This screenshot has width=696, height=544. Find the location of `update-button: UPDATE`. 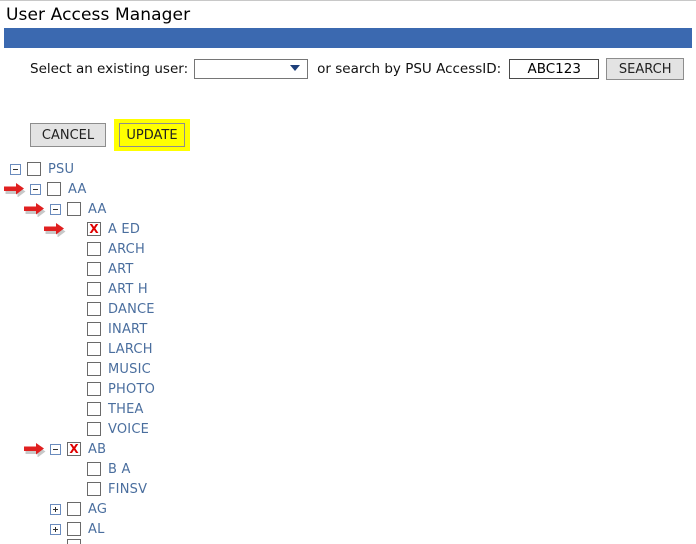

update-button: UPDATE is located at coordinates (152, 135).